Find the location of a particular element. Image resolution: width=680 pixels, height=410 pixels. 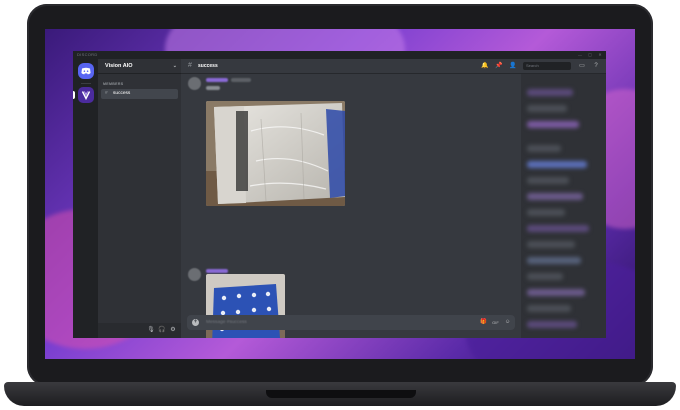

ps5-box-photo is located at coordinates (275, 153).